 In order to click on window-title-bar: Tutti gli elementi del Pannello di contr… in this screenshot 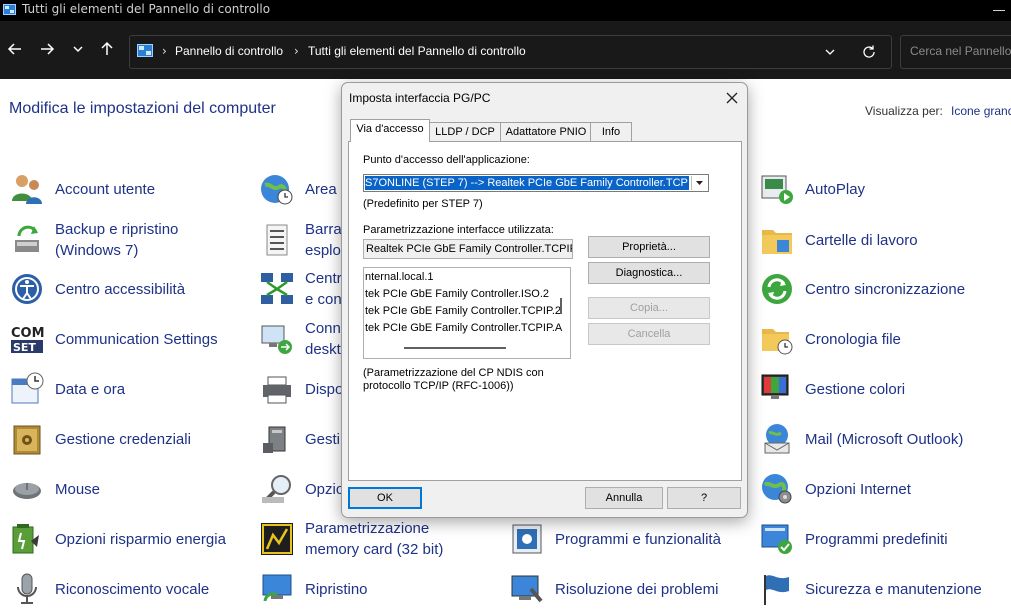, I will do `click(505, 10)`.